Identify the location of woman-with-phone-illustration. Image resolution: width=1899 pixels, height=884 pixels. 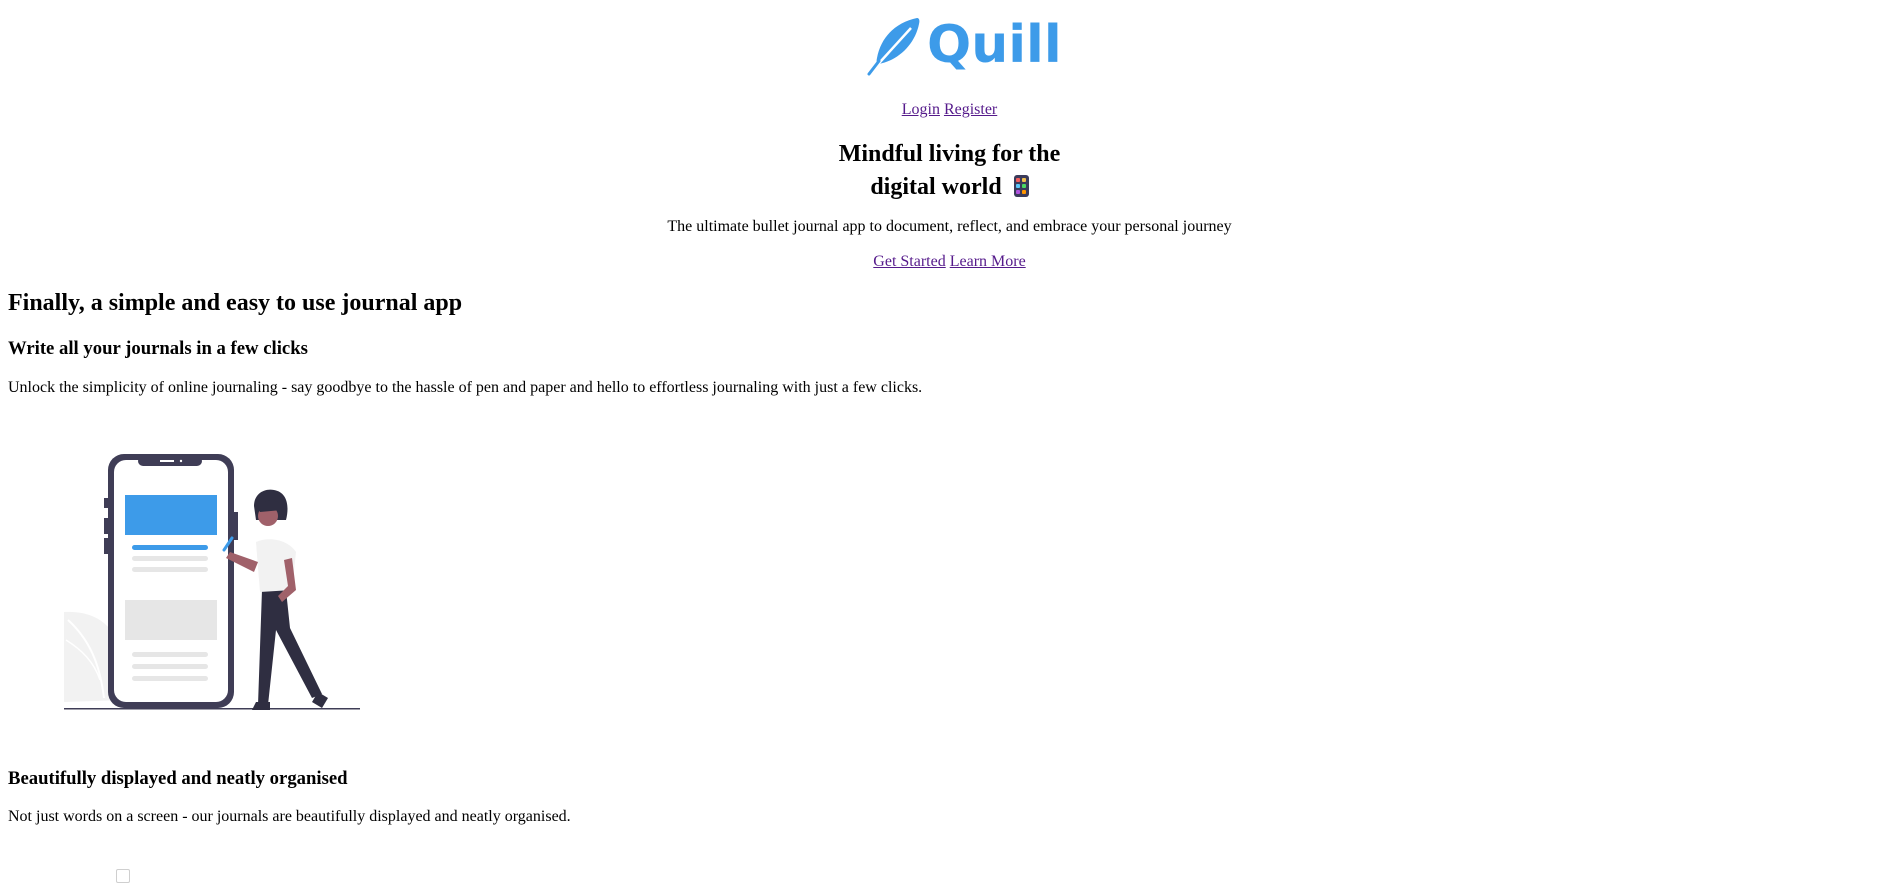
(212, 582).